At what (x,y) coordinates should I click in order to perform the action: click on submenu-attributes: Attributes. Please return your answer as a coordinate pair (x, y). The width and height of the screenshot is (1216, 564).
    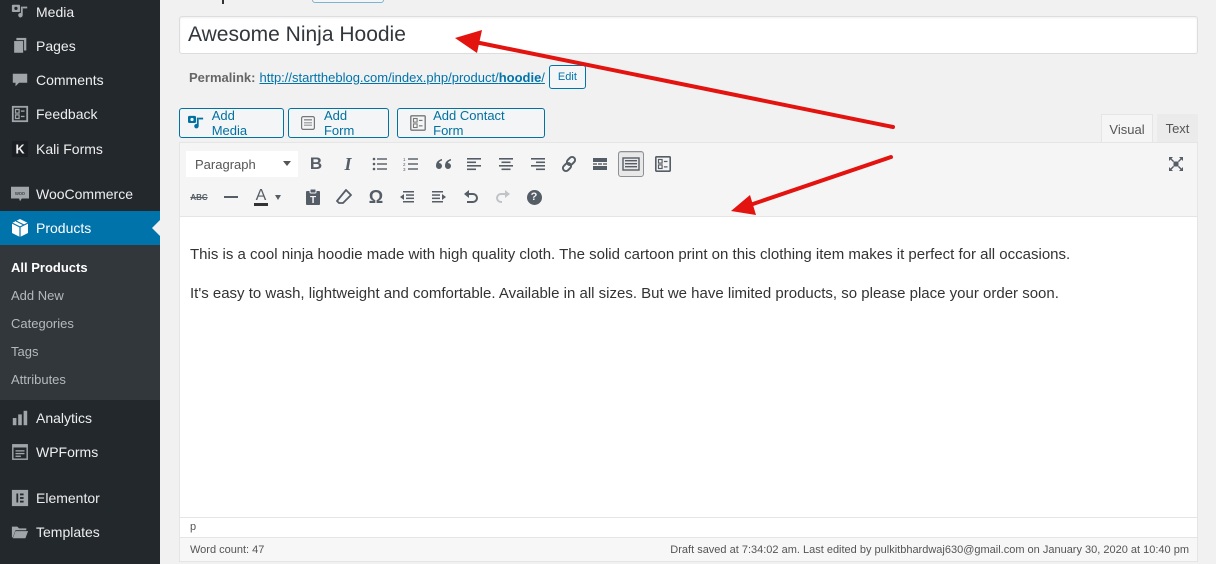
    Looking at the image, I should click on (38, 379).